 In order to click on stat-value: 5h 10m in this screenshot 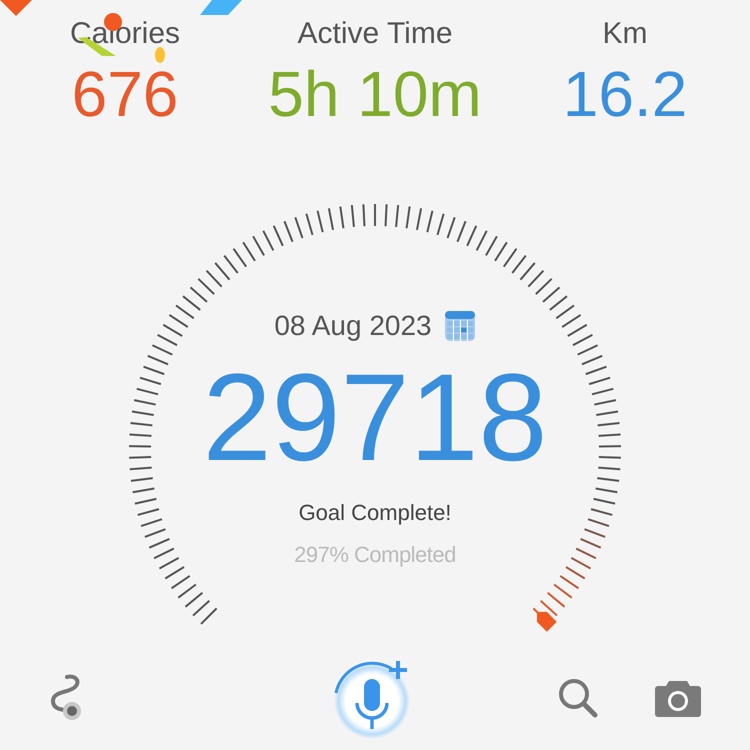, I will do `click(375, 94)`.